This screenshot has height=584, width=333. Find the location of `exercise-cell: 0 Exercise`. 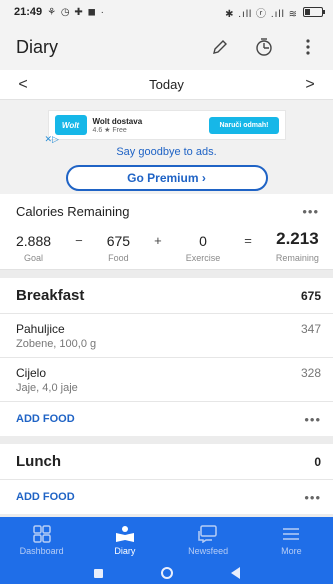

exercise-cell: 0 Exercise is located at coordinates (203, 248).